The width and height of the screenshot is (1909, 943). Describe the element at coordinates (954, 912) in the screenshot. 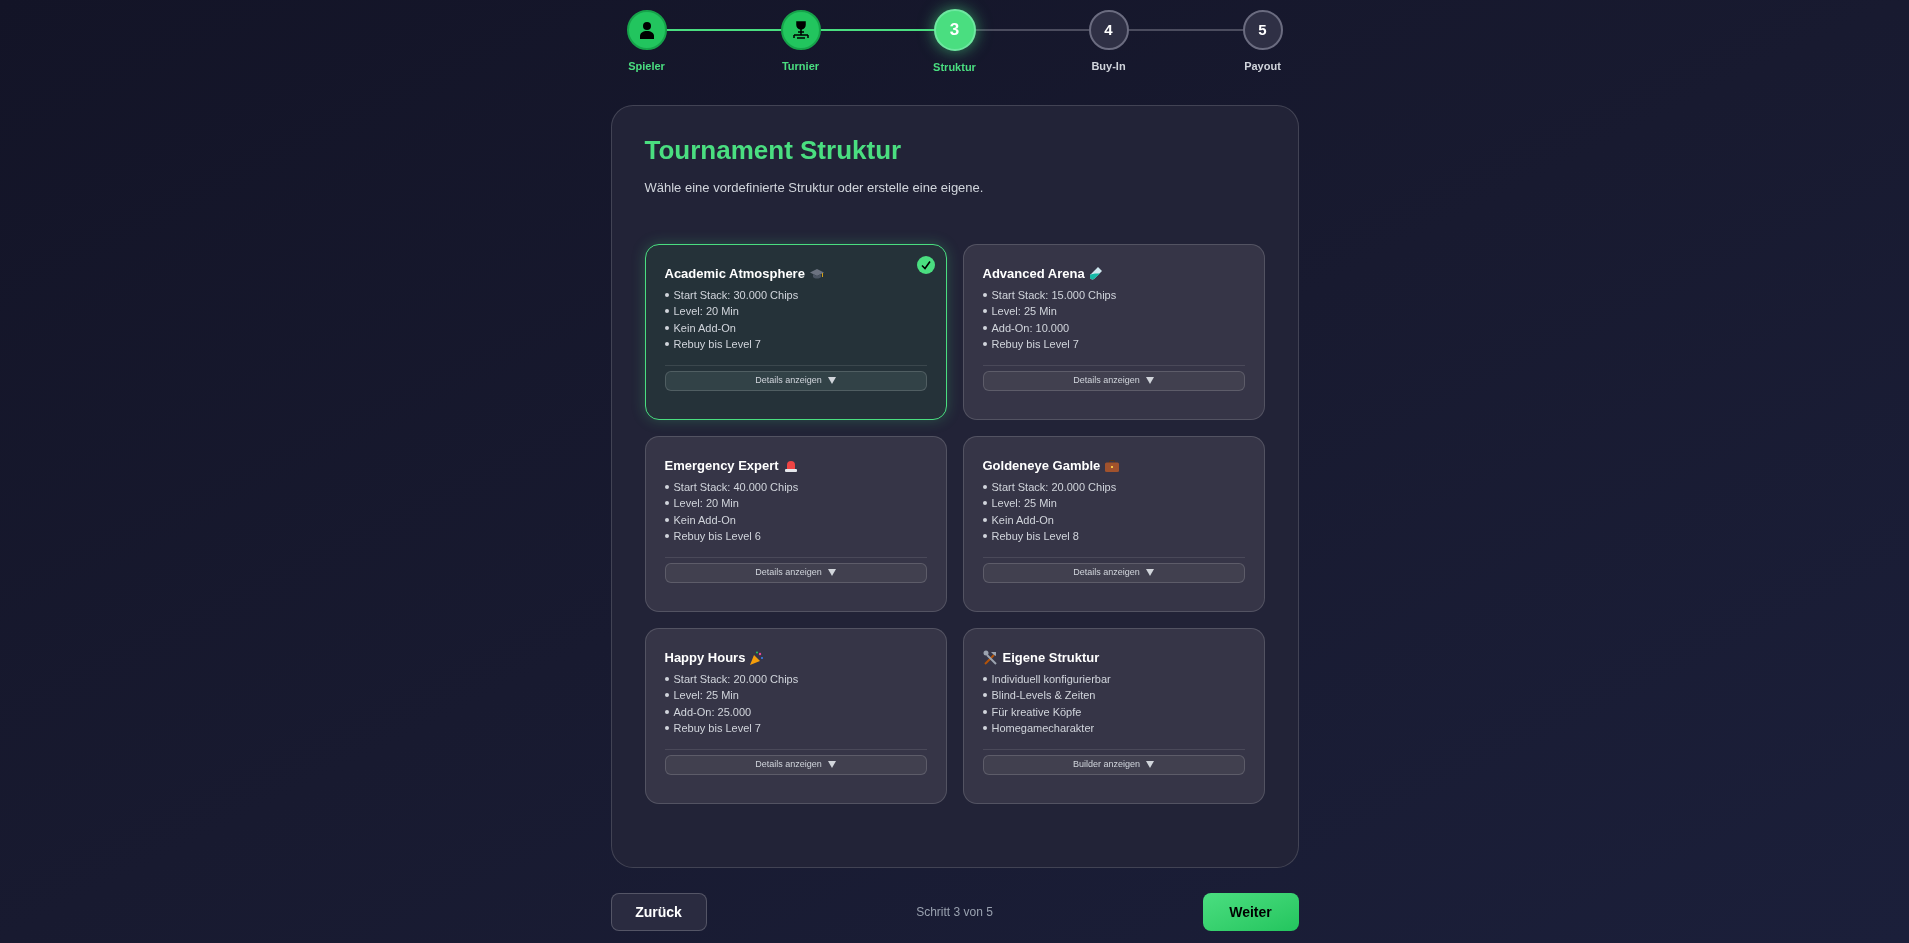

I see `step-progress-text: Schritt 3 von 5` at that location.